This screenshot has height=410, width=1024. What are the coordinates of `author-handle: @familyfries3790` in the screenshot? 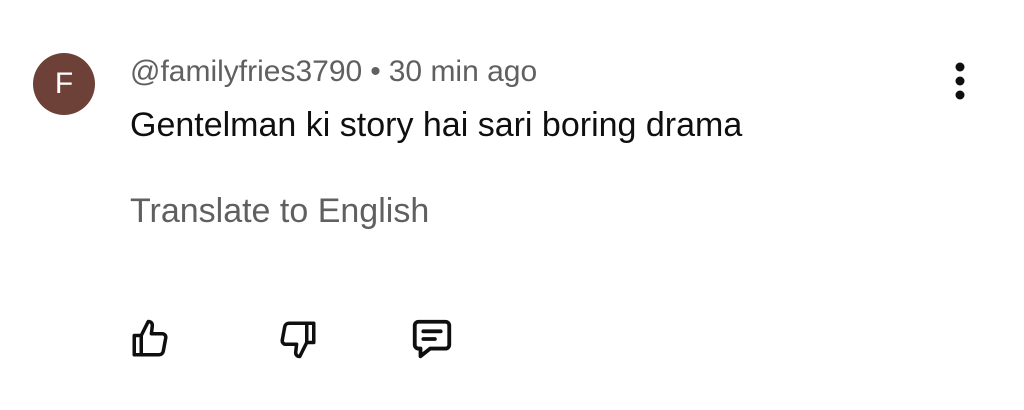 It's located at (246, 71).